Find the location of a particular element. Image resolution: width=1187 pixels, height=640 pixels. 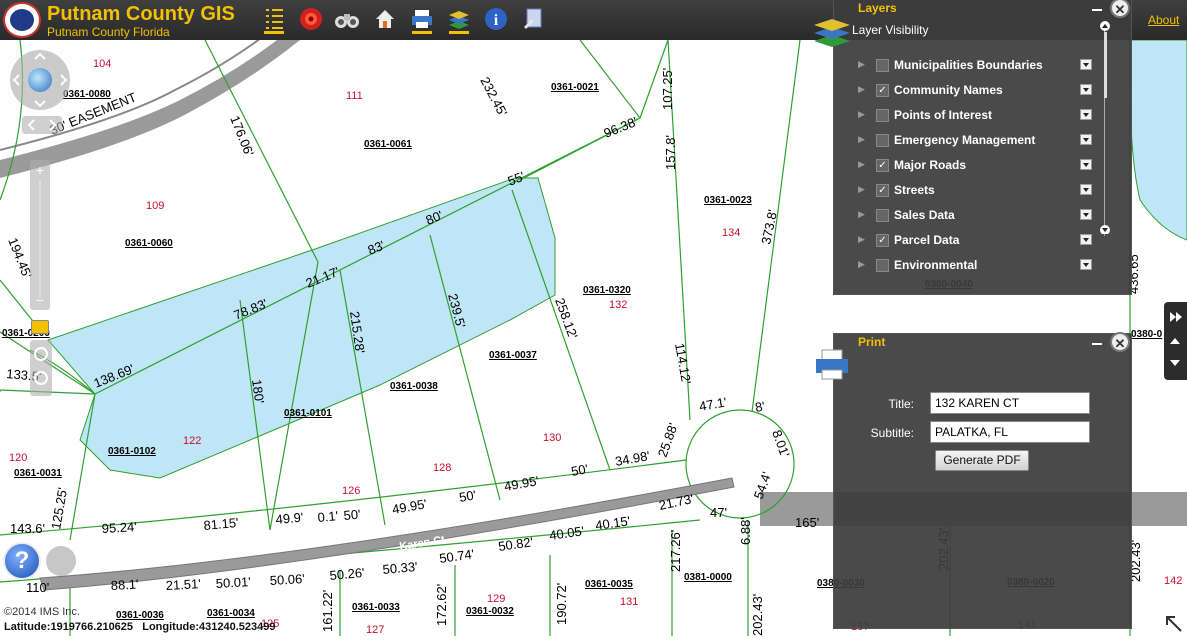

county-seal-logo is located at coordinates (22, 20).